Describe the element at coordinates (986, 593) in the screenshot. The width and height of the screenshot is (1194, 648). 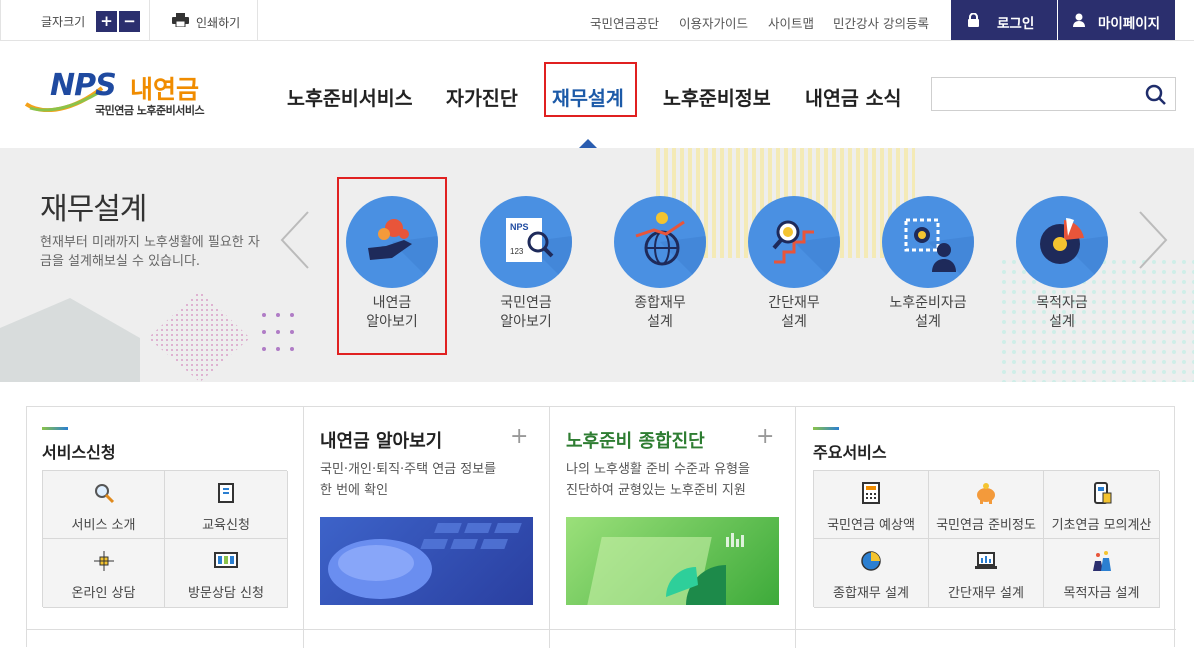
I see `simple-planning-label: 간단재무 설계` at that location.